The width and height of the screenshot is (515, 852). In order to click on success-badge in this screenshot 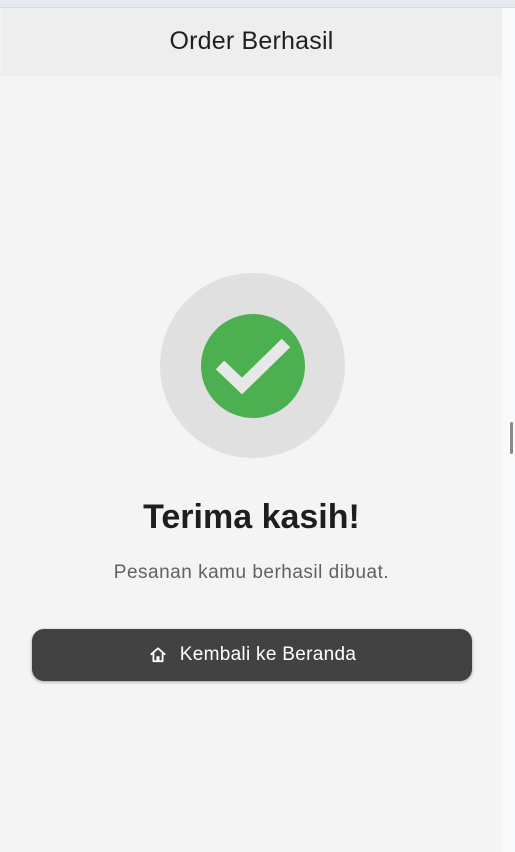, I will do `click(252, 365)`.